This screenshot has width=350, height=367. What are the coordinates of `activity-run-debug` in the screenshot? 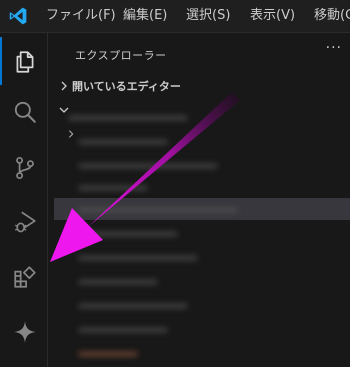 It's located at (24, 221).